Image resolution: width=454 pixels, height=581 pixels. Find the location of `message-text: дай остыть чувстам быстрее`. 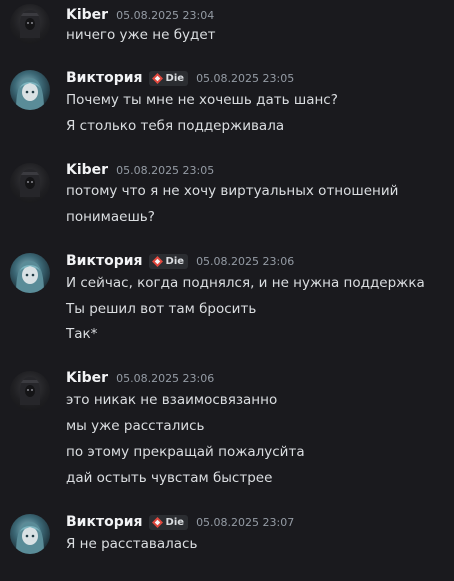

message-text: дай остыть чувстам быстрее is located at coordinates (169, 478).